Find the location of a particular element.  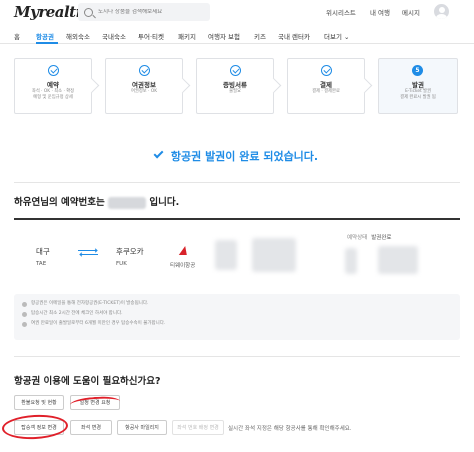

departure-city: 대구 is located at coordinates (43, 251).